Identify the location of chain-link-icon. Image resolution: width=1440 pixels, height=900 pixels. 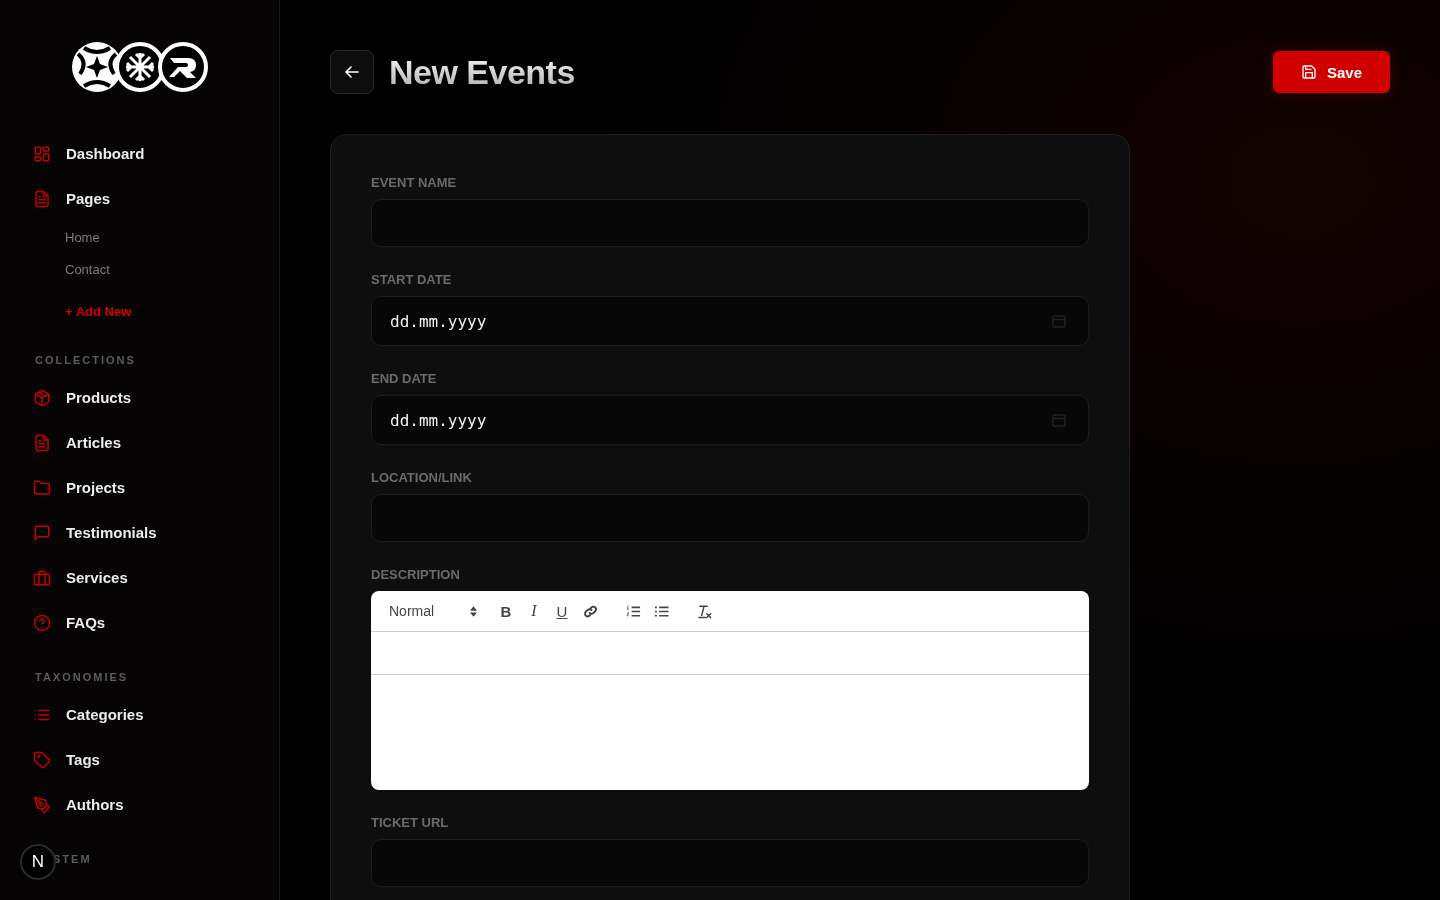
(590, 611).